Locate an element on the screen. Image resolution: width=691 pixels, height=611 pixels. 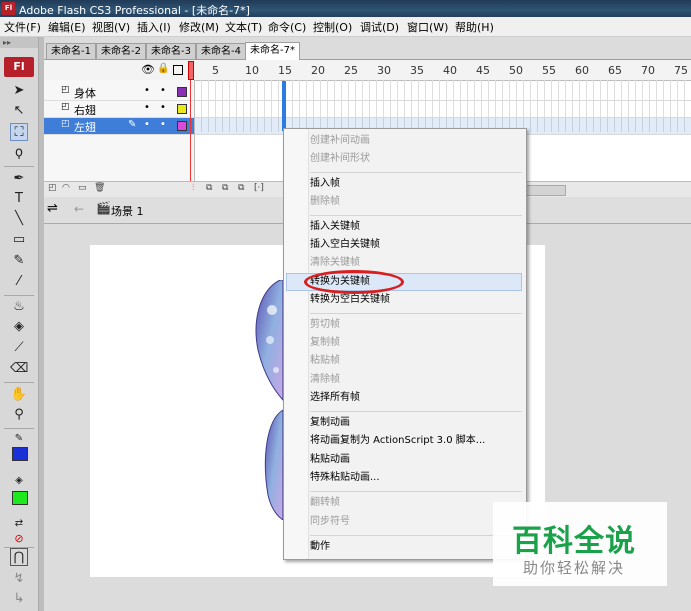
menu-item-actions: 動作 is located at coordinates (320, 546).